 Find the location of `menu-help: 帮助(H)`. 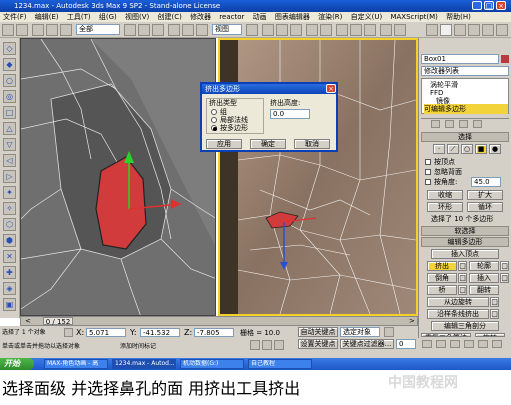

menu-help: 帮助(H) is located at coordinates (458, 17).